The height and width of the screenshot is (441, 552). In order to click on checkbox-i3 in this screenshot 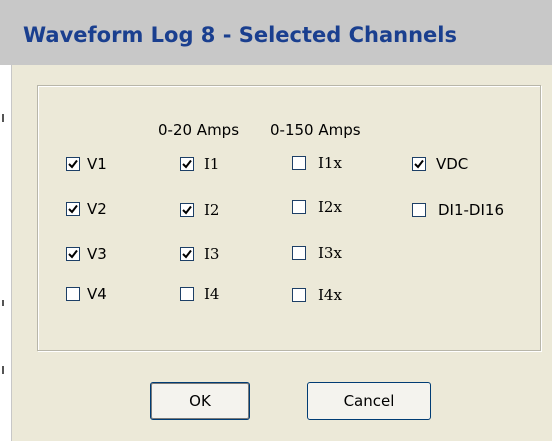, I will do `click(187, 254)`.